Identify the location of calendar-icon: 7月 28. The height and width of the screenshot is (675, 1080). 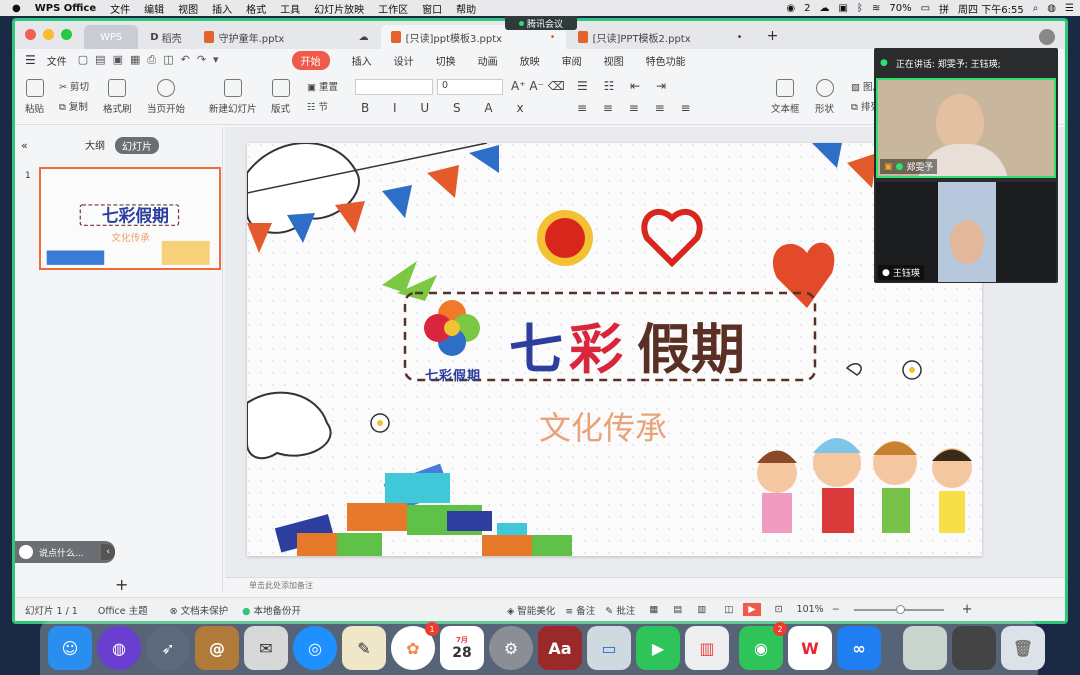
(462, 648).